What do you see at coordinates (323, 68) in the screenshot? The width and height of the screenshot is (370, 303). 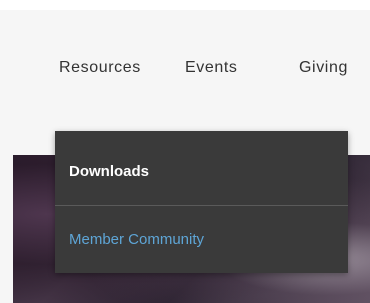 I see `nav-item-giving: Giving` at bounding box center [323, 68].